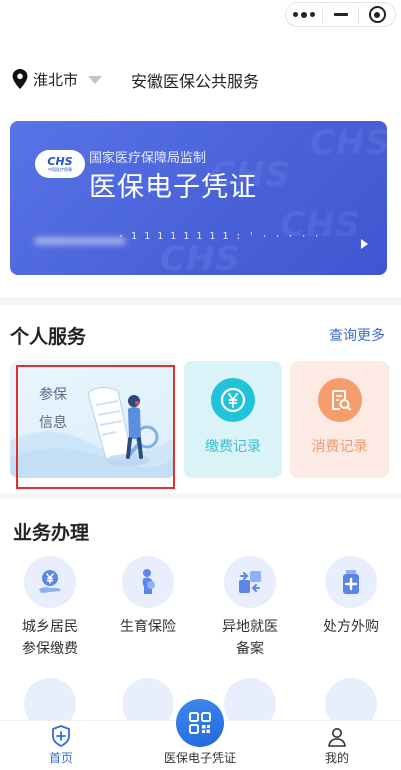 The image size is (401, 770). What do you see at coordinates (250, 582) in the screenshot?
I see `transfer-arrows-icon` at bounding box center [250, 582].